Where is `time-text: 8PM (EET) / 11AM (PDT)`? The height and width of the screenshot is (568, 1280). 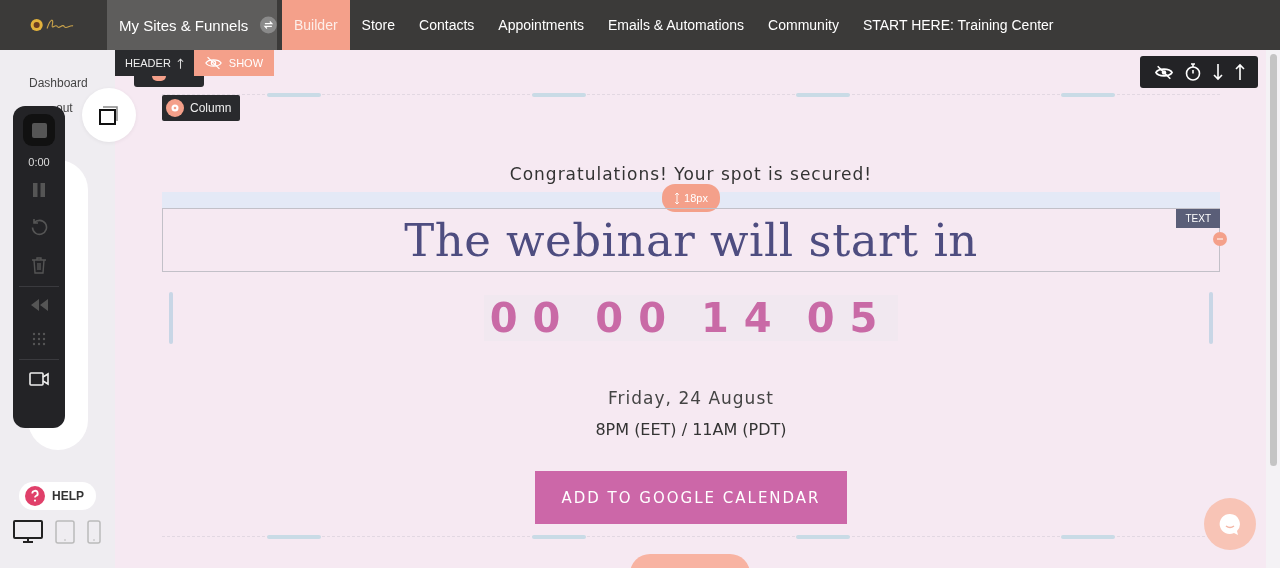 time-text: 8PM (EET) / 11AM (PDT) is located at coordinates (691, 429).